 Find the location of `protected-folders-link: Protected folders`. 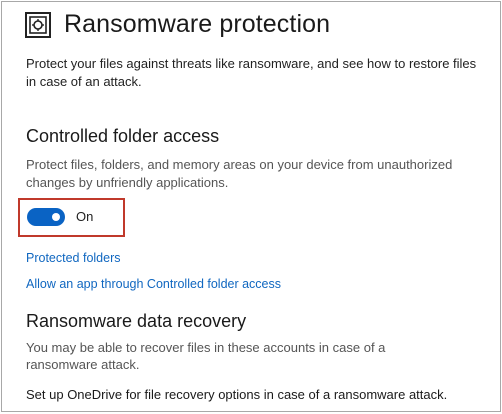

protected-folders-link: Protected folders is located at coordinates (73, 258).